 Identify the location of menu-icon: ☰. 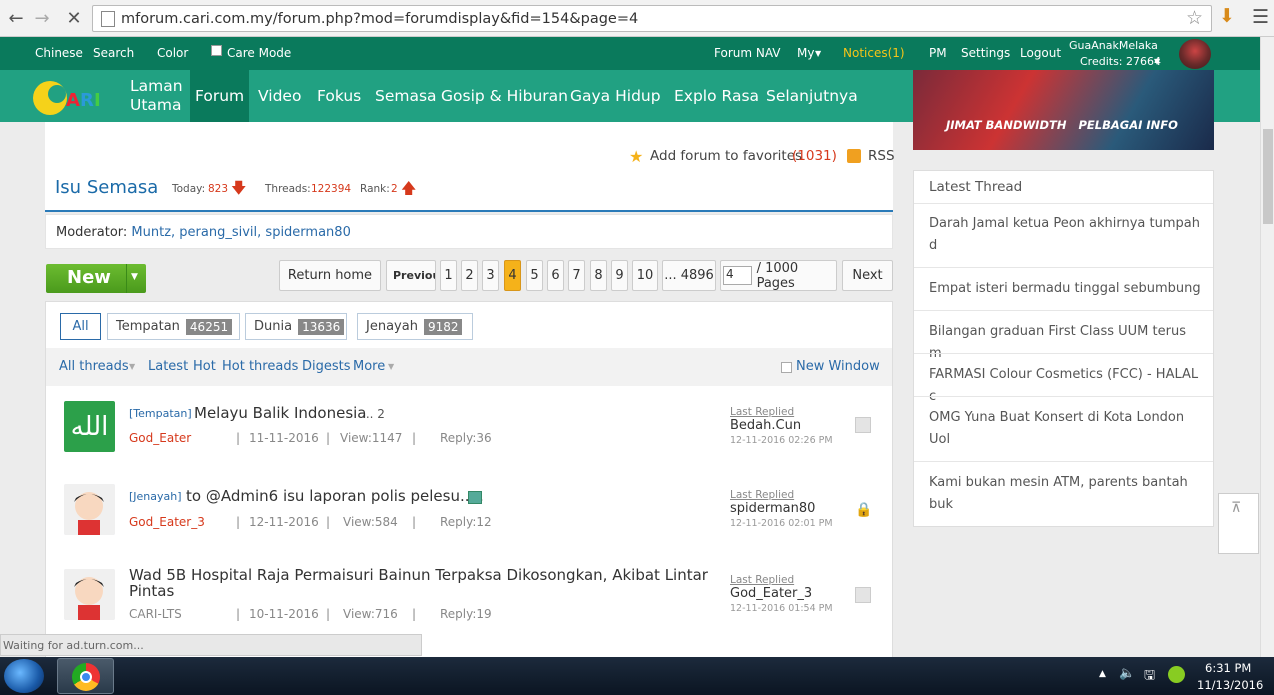
(1260, 17).